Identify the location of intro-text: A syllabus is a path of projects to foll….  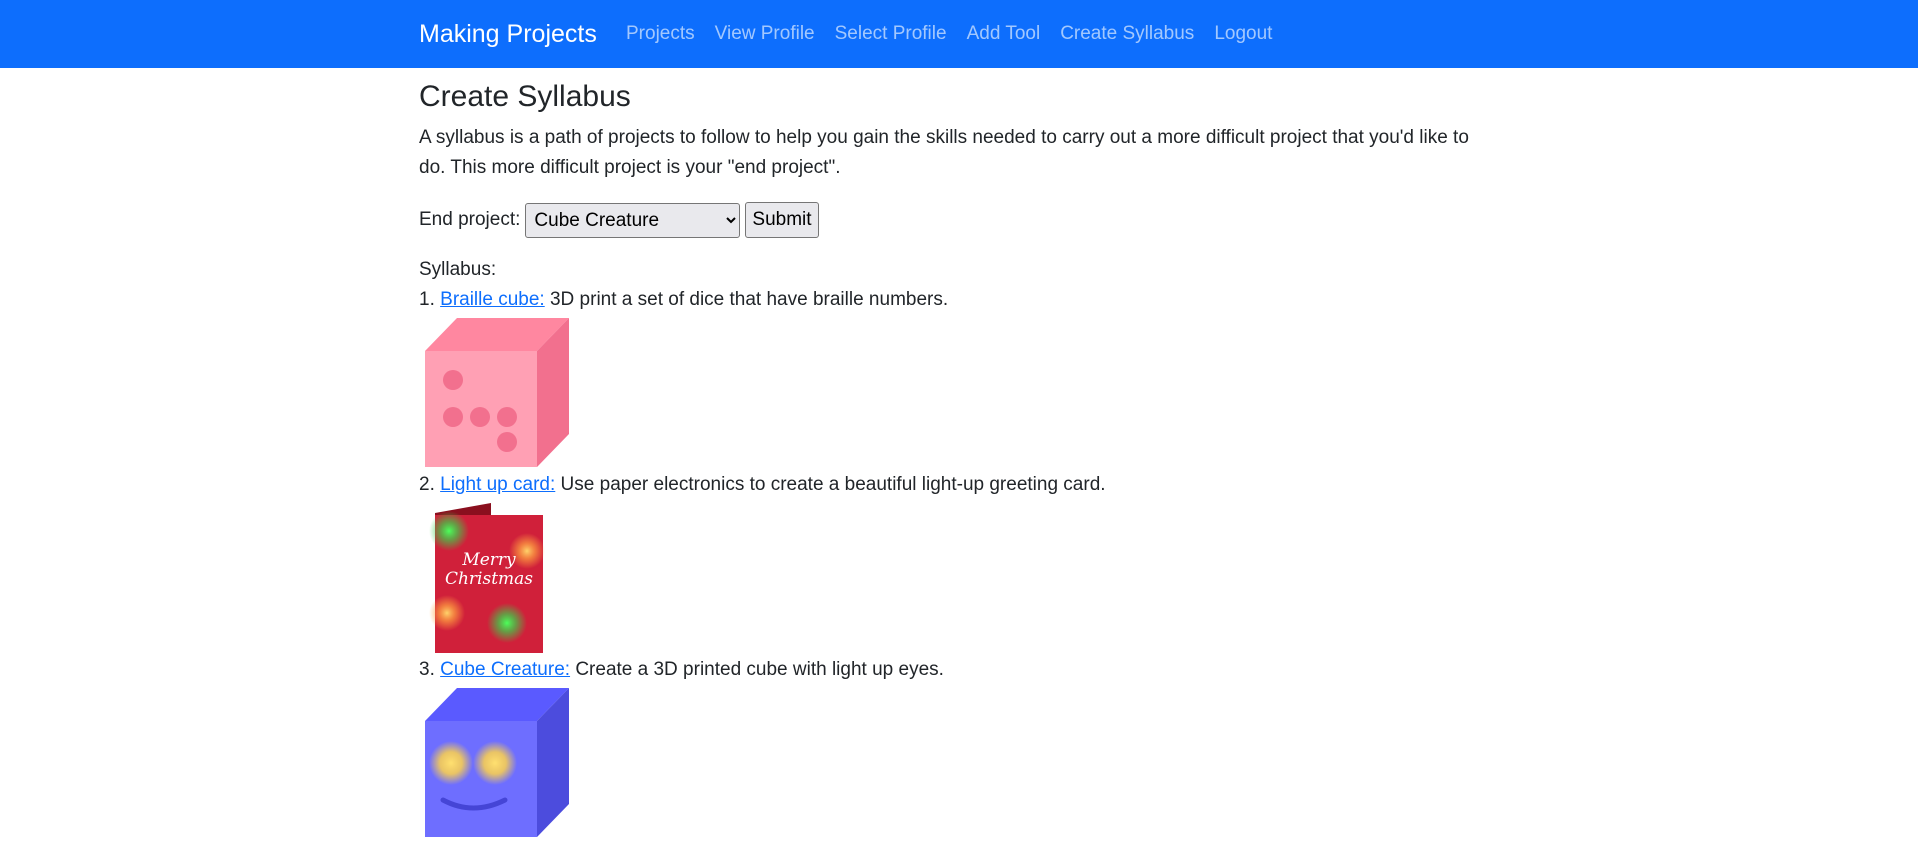
(944, 152).